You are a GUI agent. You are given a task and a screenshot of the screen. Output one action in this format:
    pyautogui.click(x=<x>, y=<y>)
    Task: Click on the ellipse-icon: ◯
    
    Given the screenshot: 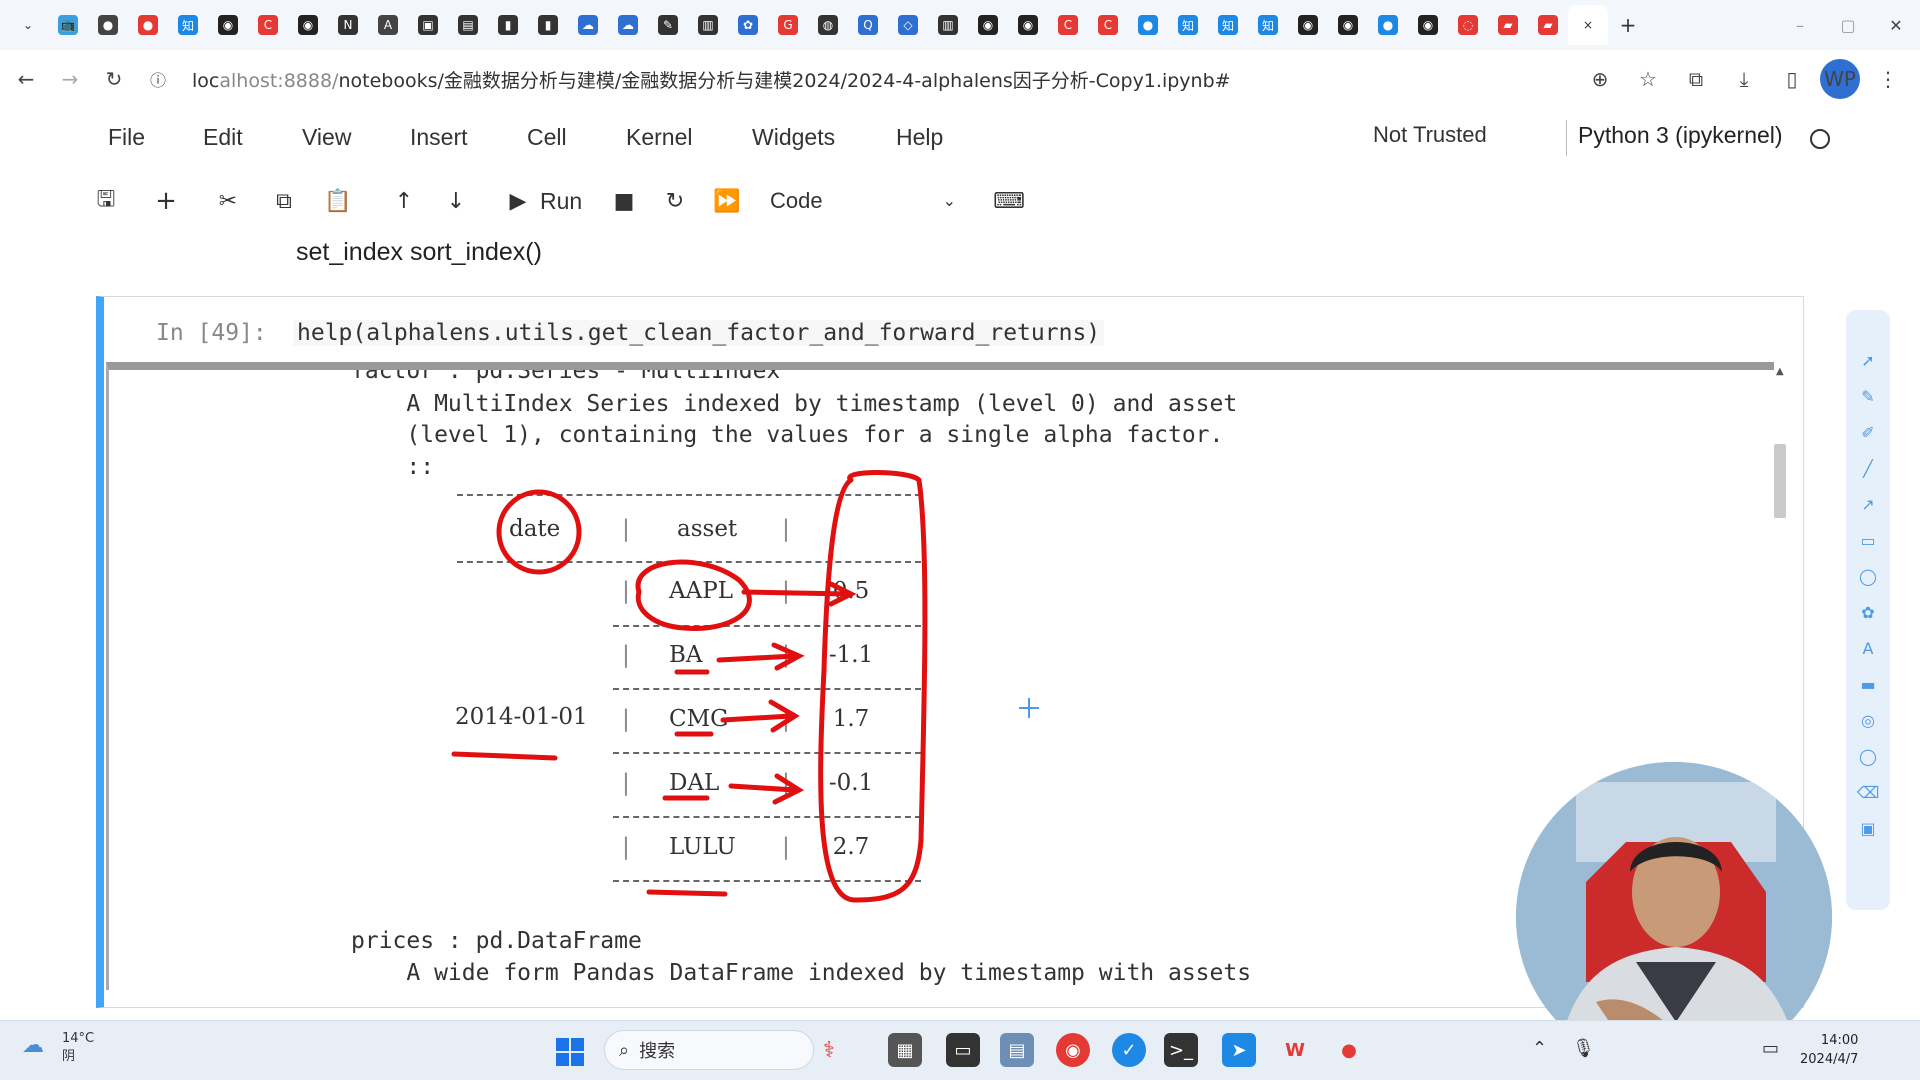 What is the action you would take?
    pyautogui.click(x=1868, y=576)
    